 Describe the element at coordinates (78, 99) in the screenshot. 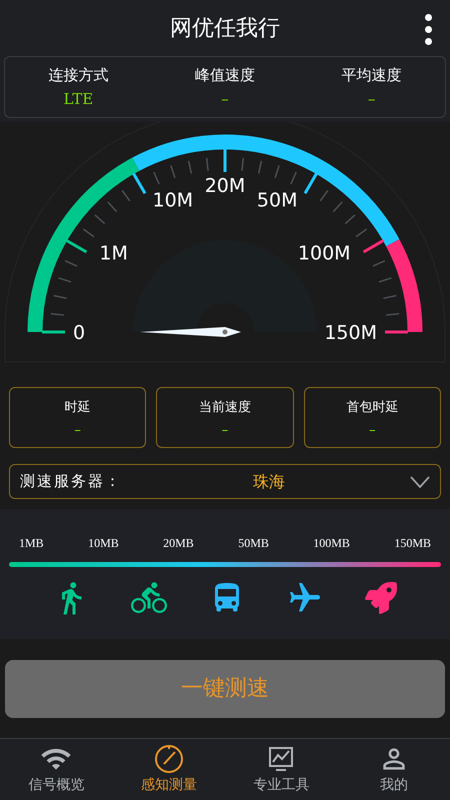

I see `summary-value: LTE` at that location.